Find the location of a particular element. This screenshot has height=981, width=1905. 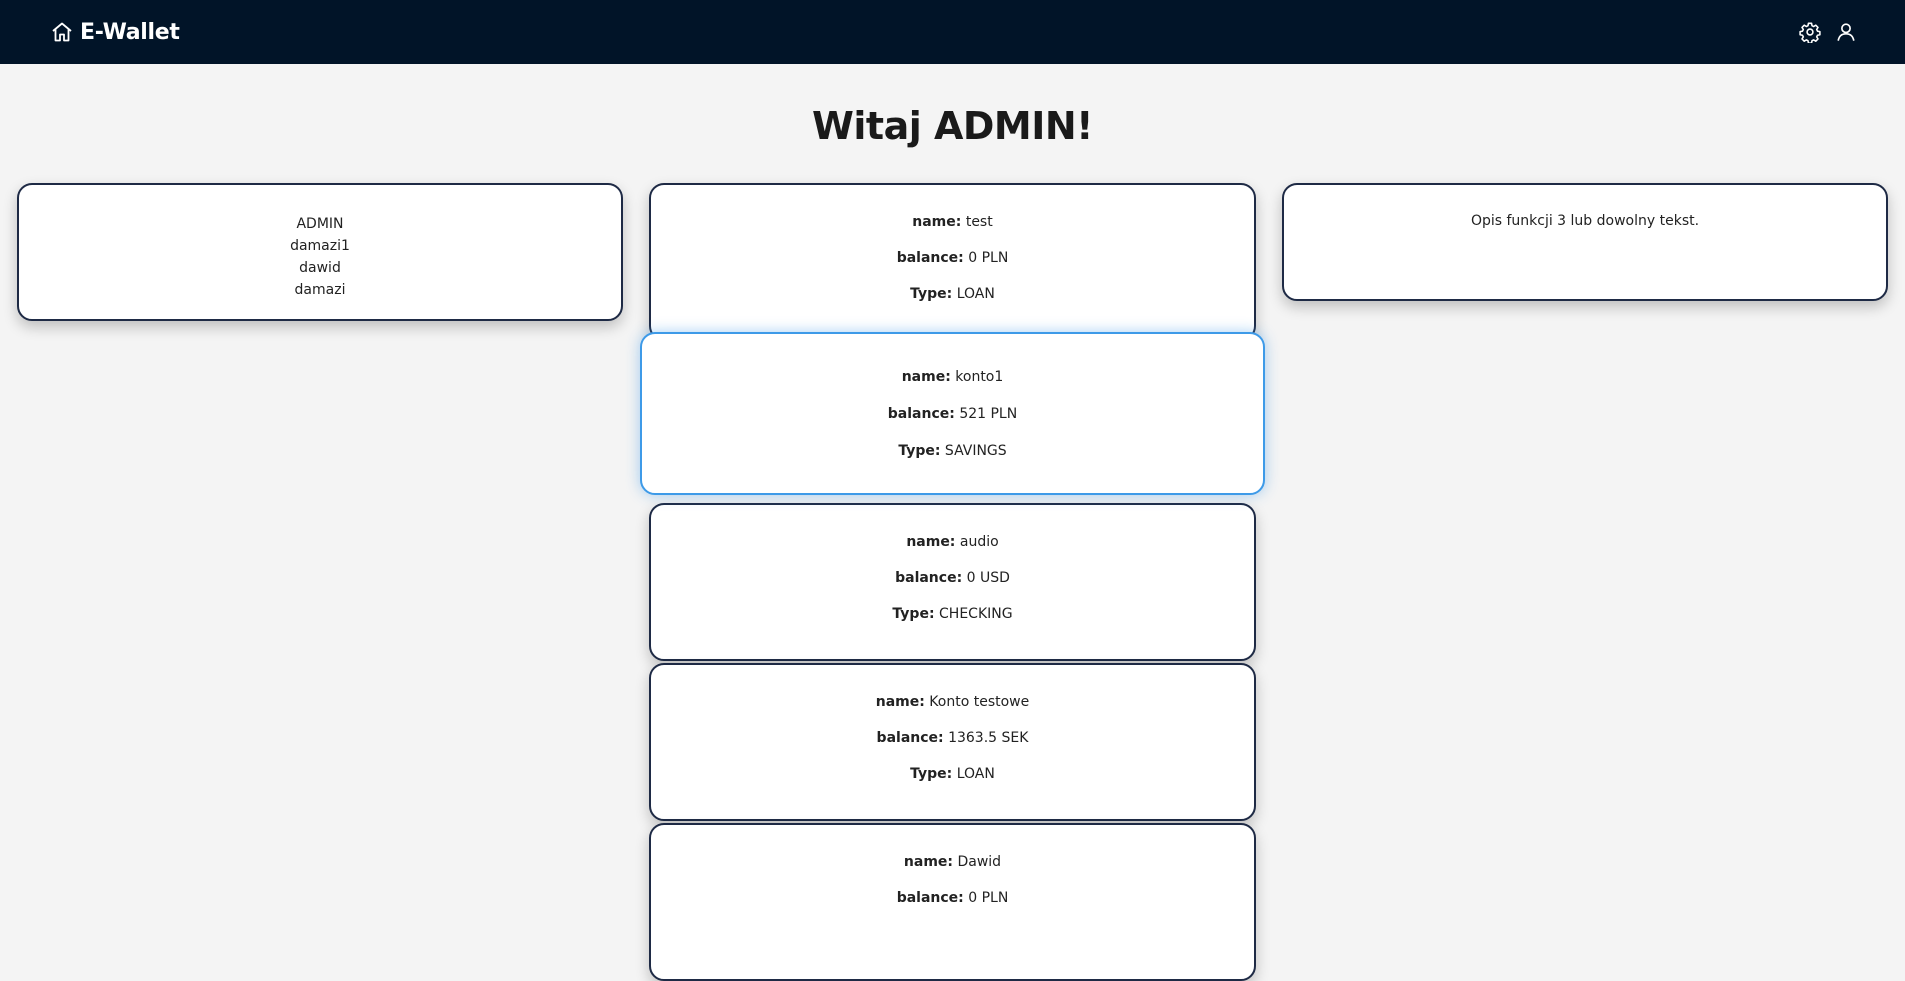

navbar-actions is located at coordinates (1828, 32).